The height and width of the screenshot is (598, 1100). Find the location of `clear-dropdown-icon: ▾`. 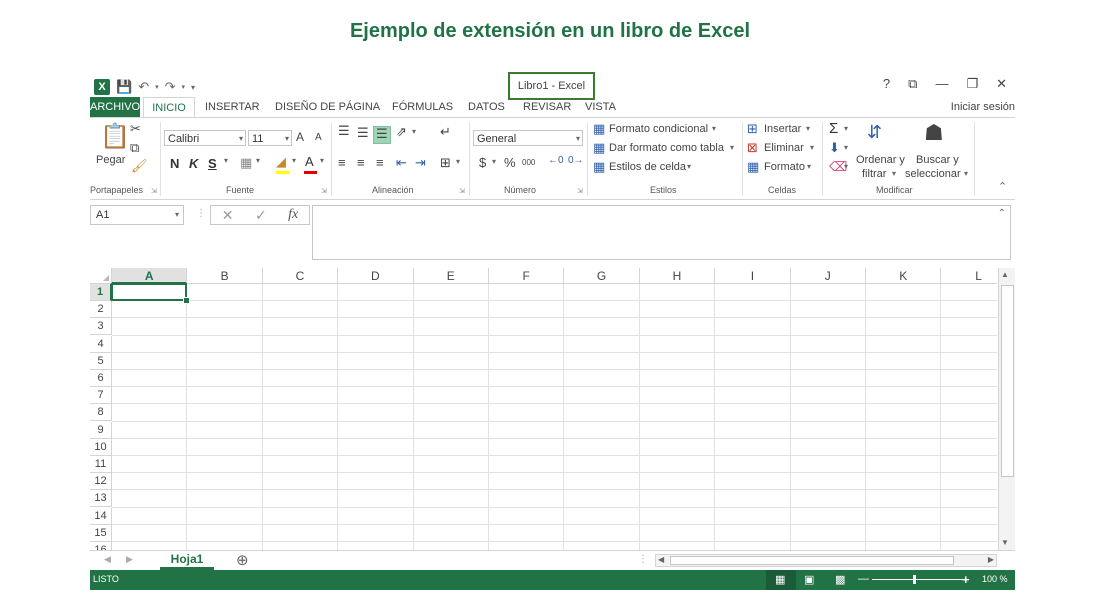

clear-dropdown-icon: ▾ is located at coordinates (846, 166).